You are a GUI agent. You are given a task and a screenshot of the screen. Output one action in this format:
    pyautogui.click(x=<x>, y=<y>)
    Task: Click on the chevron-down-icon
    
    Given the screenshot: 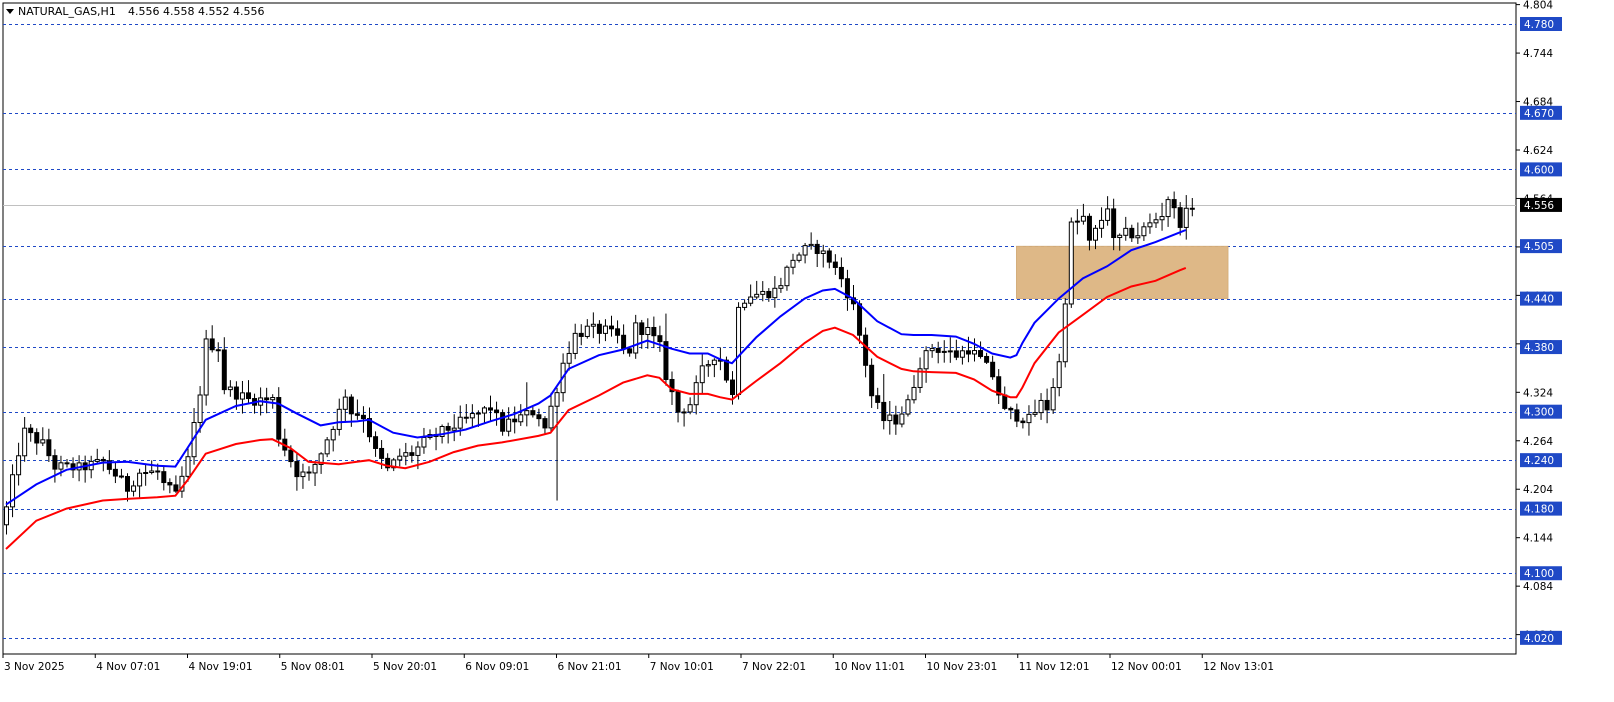 What is the action you would take?
    pyautogui.click(x=10, y=11)
    